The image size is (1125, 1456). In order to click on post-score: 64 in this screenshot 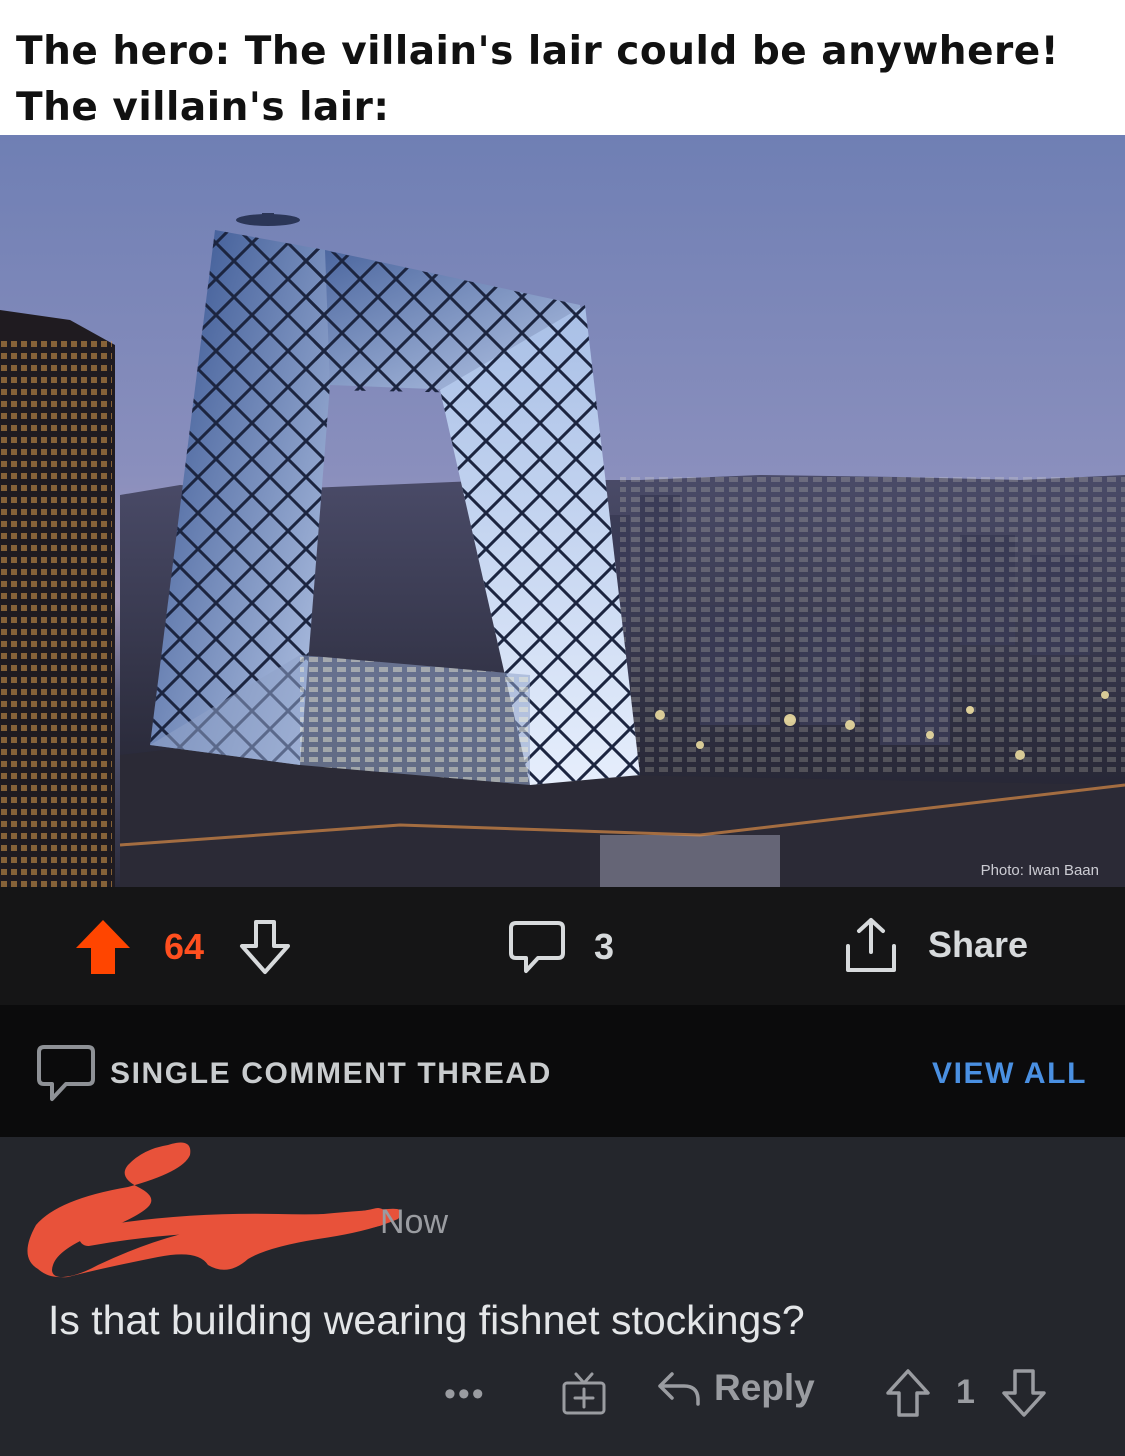, I will do `click(184, 946)`.